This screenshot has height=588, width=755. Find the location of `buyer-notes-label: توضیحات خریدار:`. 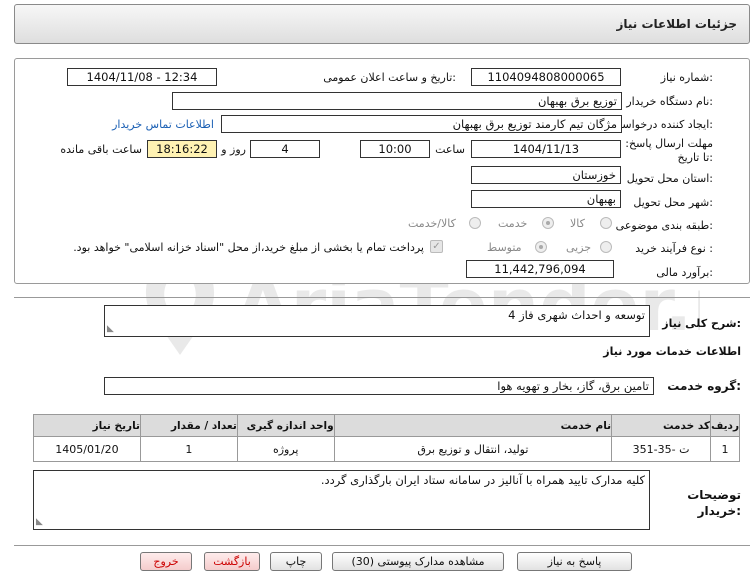

buyer-notes-label: توضیحات خریدار: is located at coordinates (714, 503).